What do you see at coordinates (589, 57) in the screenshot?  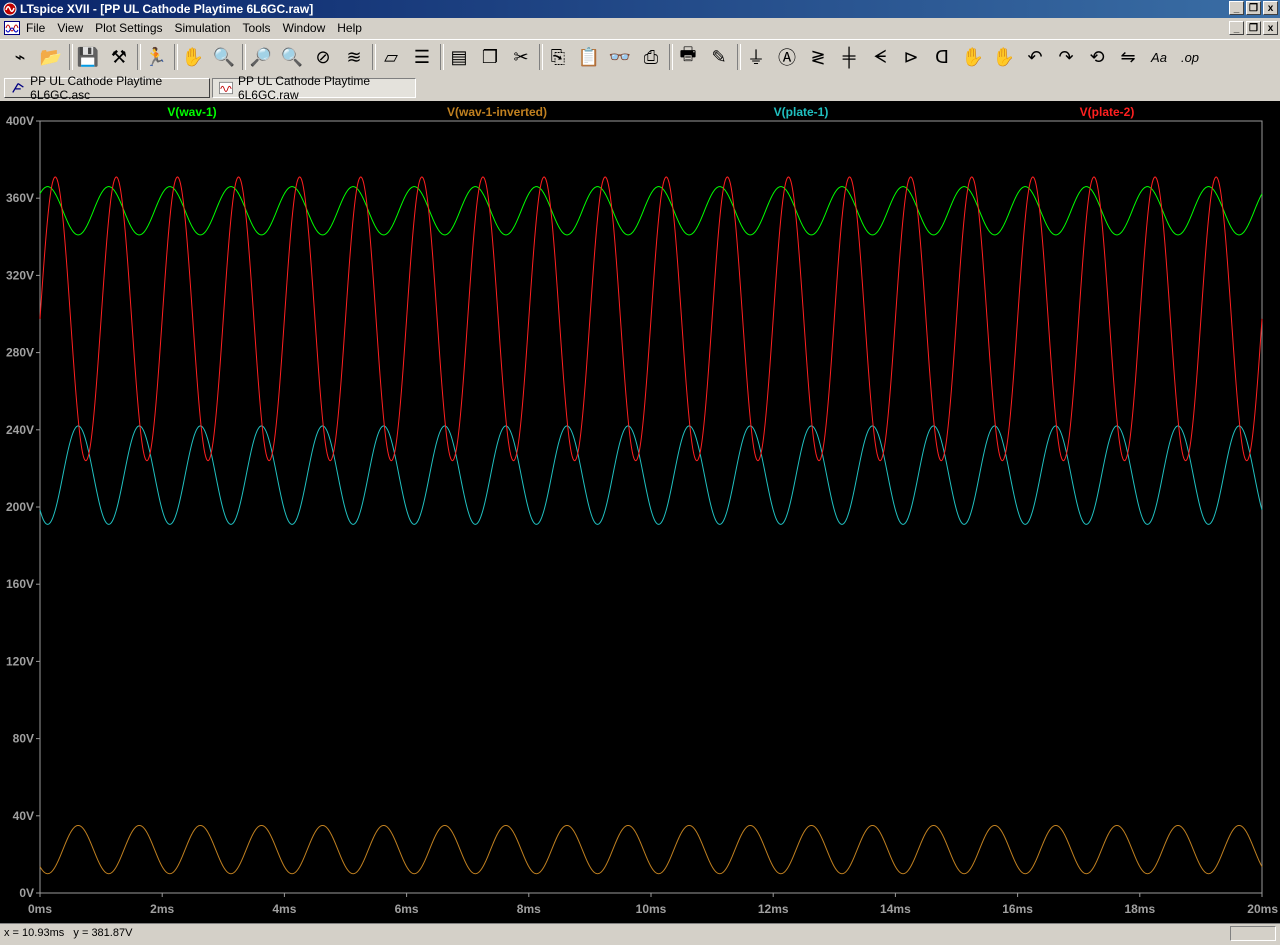 I see `paste-icon: 📋` at bounding box center [589, 57].